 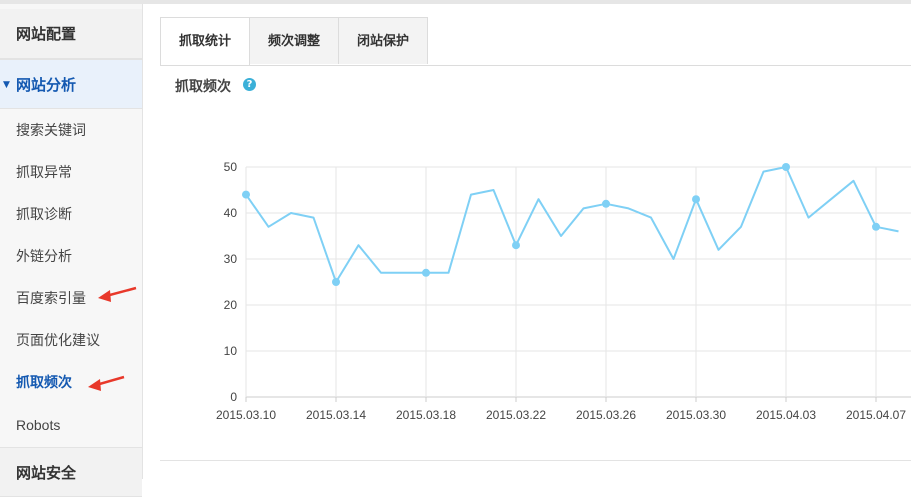 What do you see at coordinates (51, 299) in the screenshot?
I see `sidebar-item-baidu-index: 百度索引量` at bounding box center [51, 299].